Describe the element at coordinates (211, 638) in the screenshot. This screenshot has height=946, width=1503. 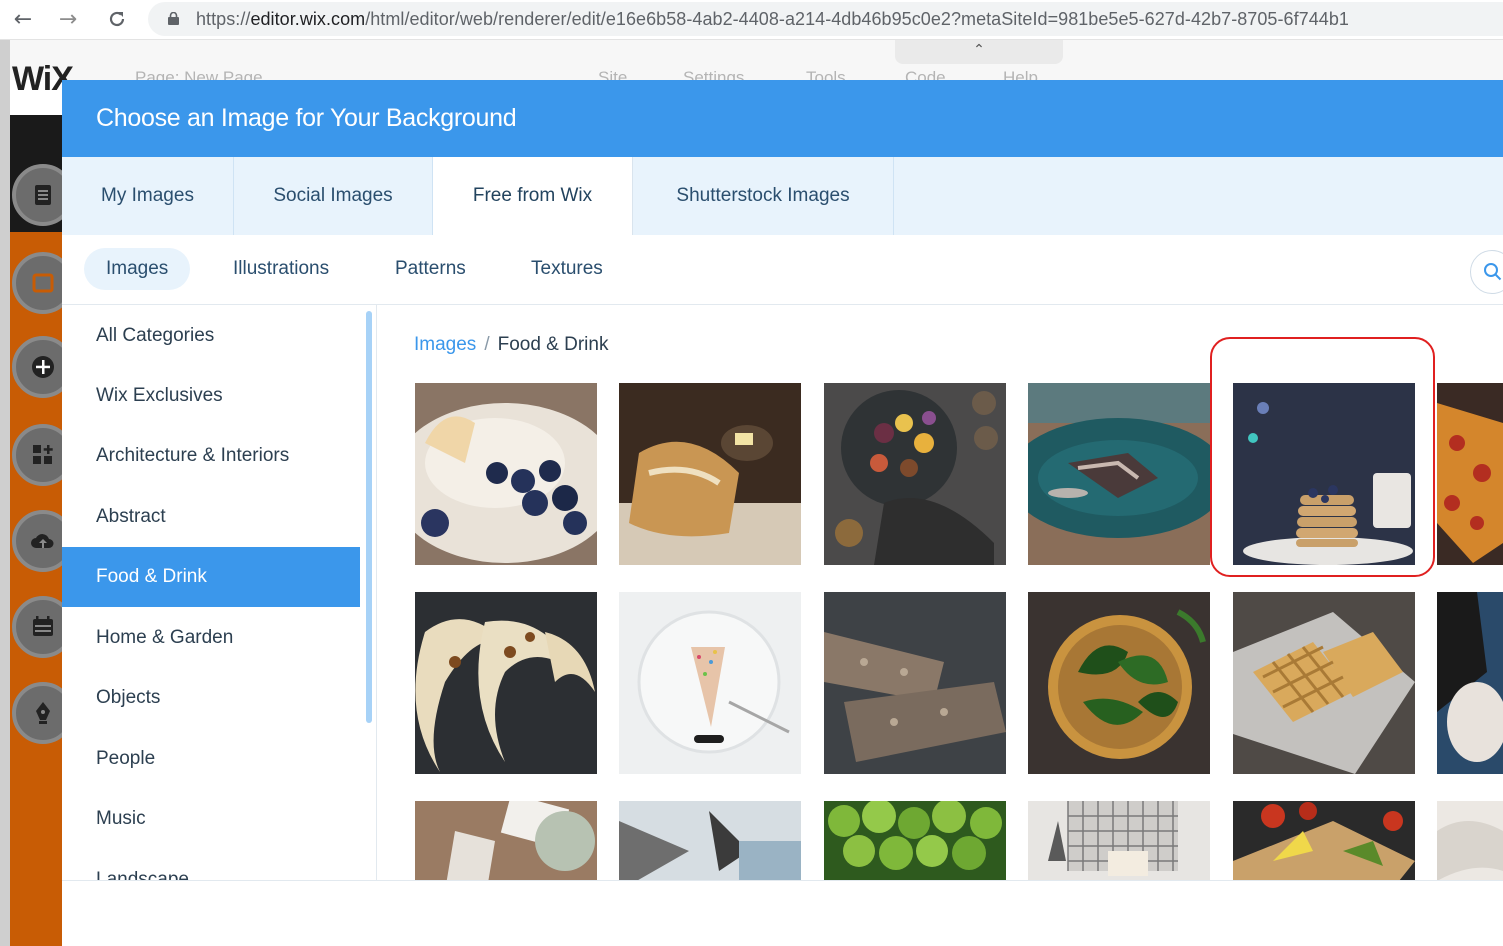
I see `category-home-garden: Home & Garden` at that location.